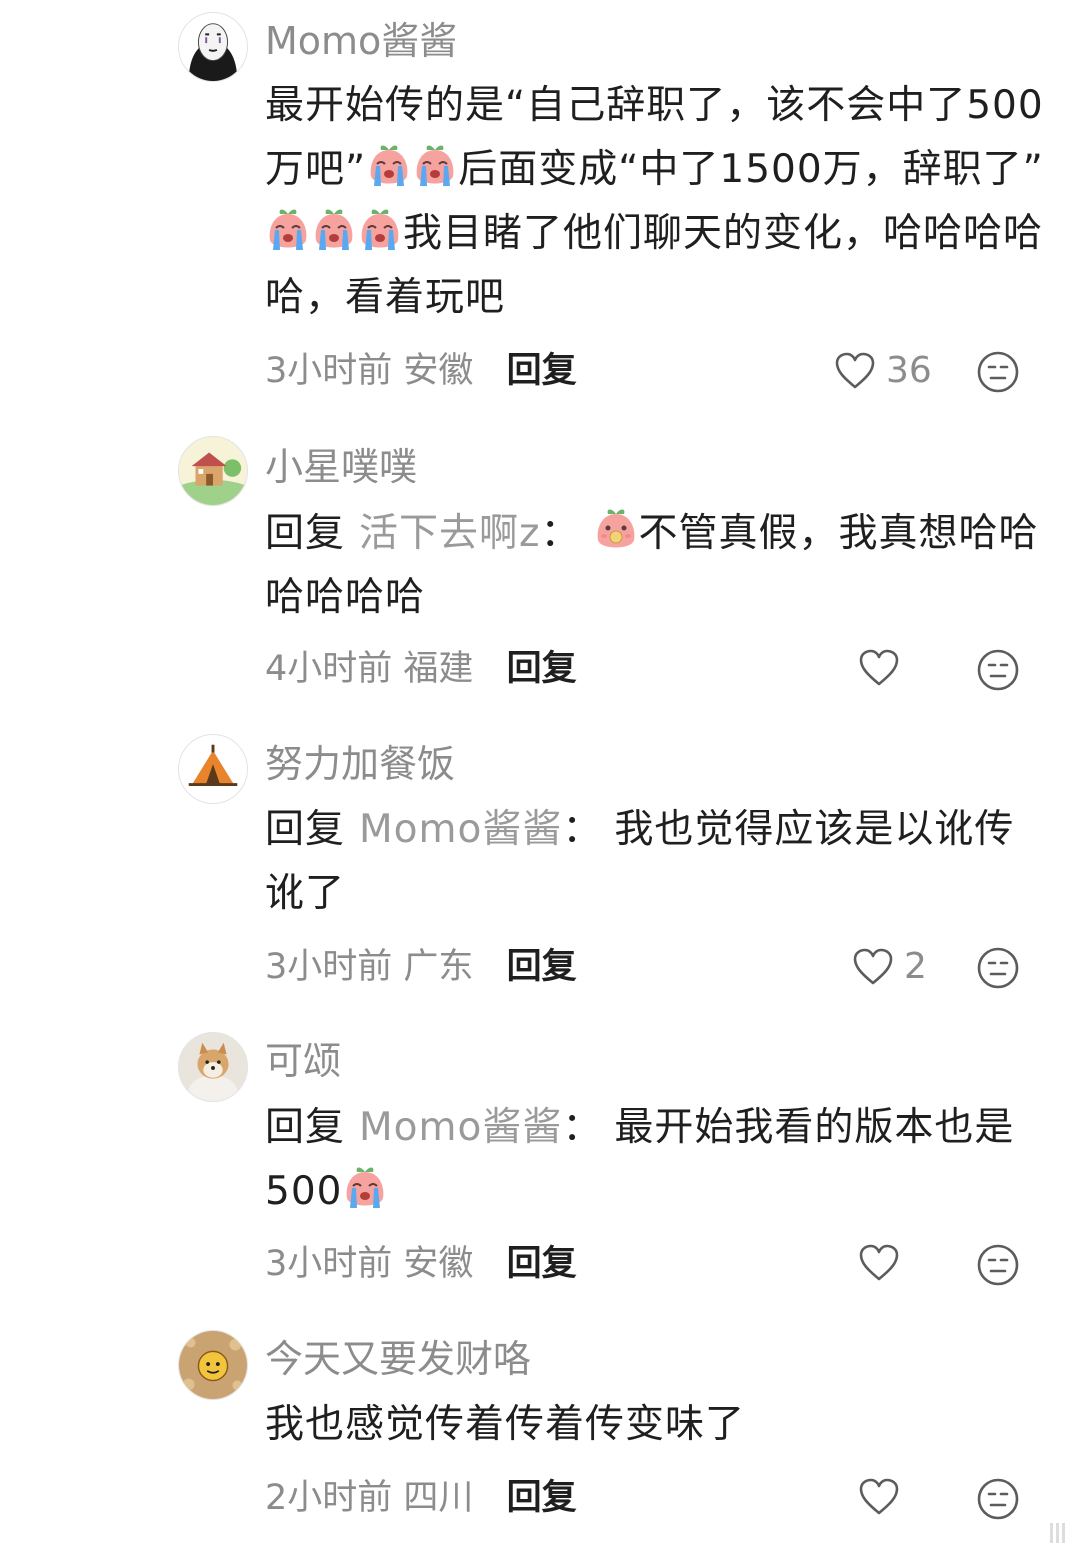 This screenshot has height=1559, width=1080. I want to click on comment-time: 4小时前, so click(329, 669).